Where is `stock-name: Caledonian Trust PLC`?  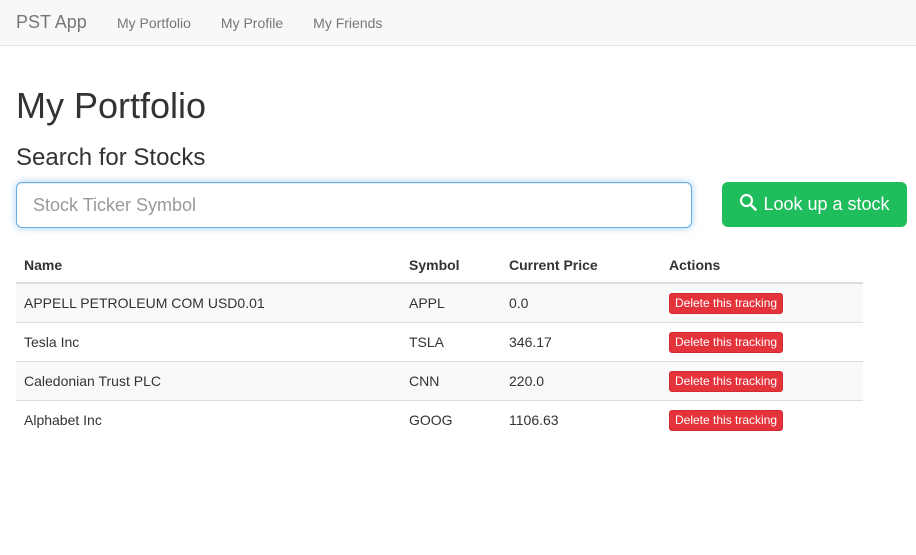 stock-name: Caledonian Trust PLC is located at coordinates (208, 381).